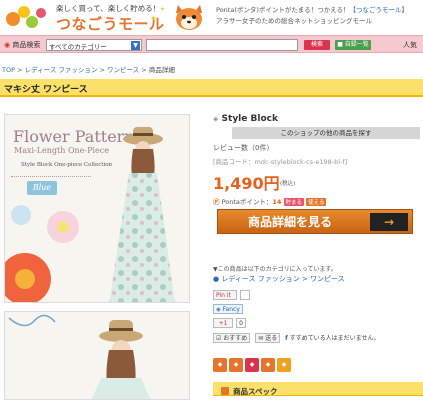 This screenshot has width=423, height=400. What do you see at coordinates (123, 70) in the screenshot?
I see `breadcrumb-onepiece: ワンピース` at bounding box center [123, 70].